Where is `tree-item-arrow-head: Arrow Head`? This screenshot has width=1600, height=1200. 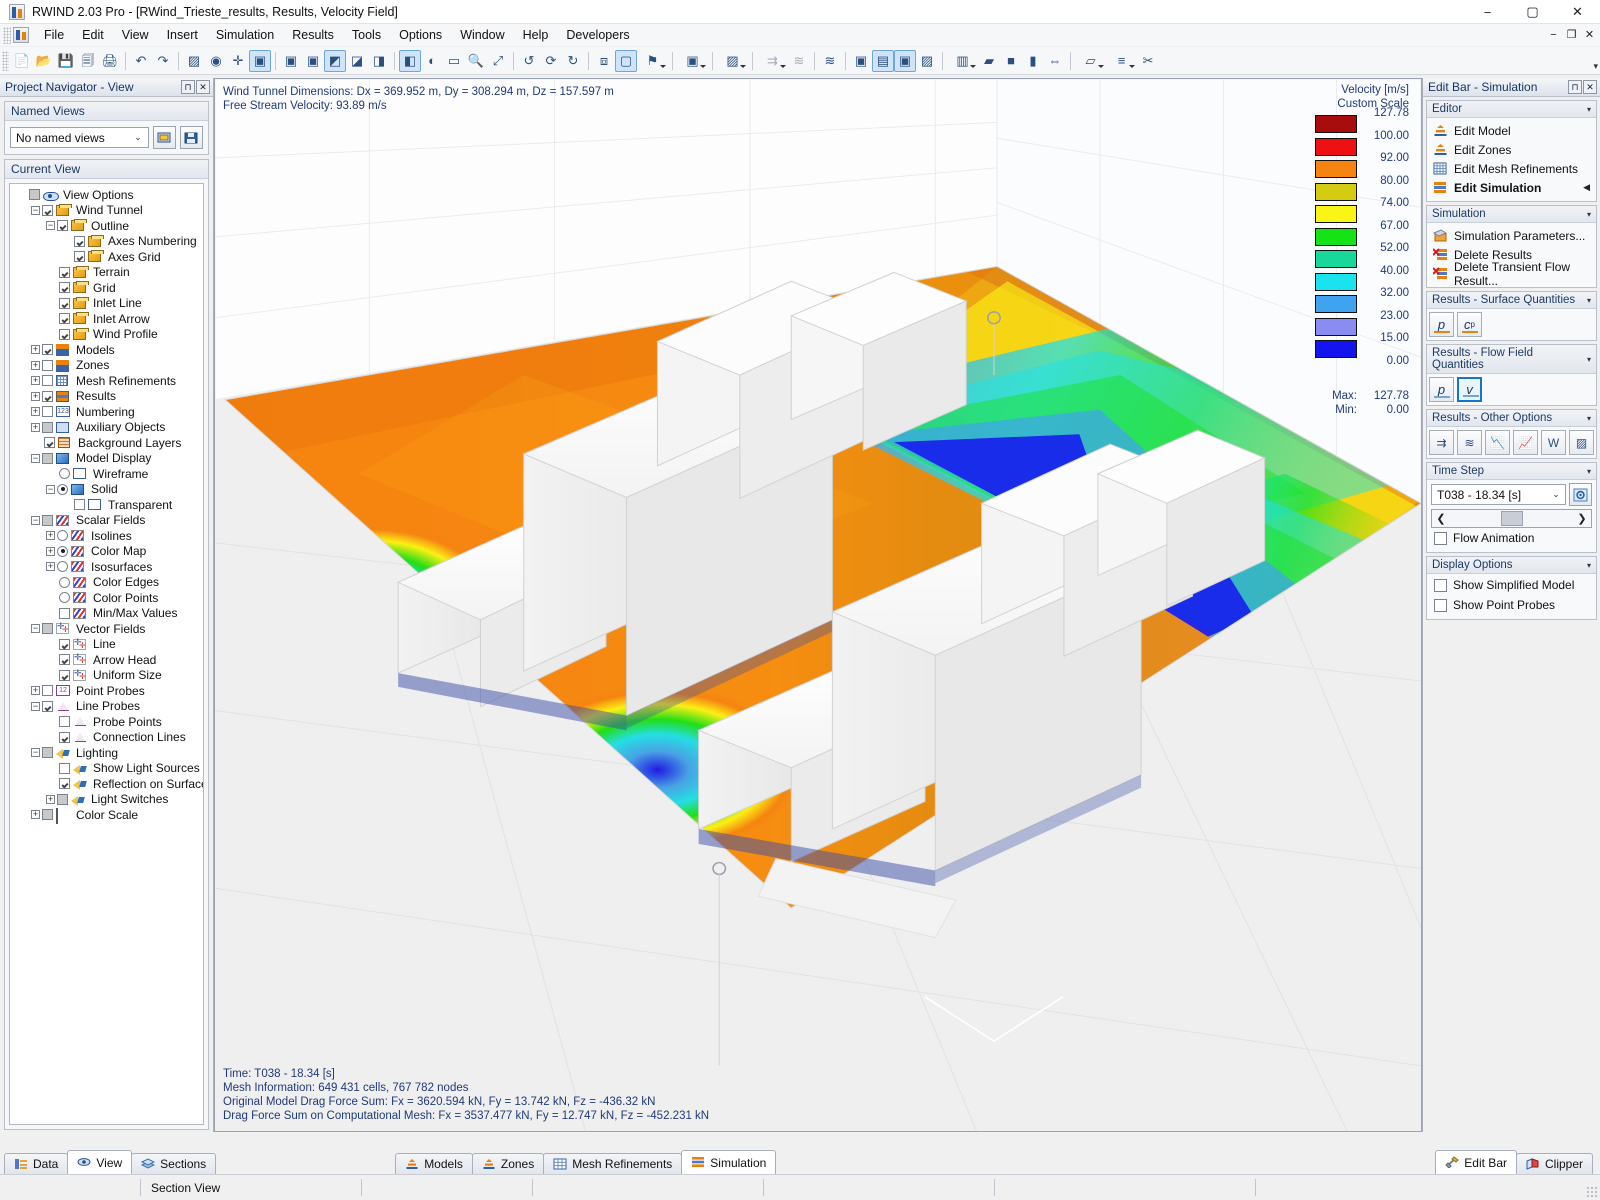
tree-item-arrow-head: Arrow Head is located at coordinates (107, 660).